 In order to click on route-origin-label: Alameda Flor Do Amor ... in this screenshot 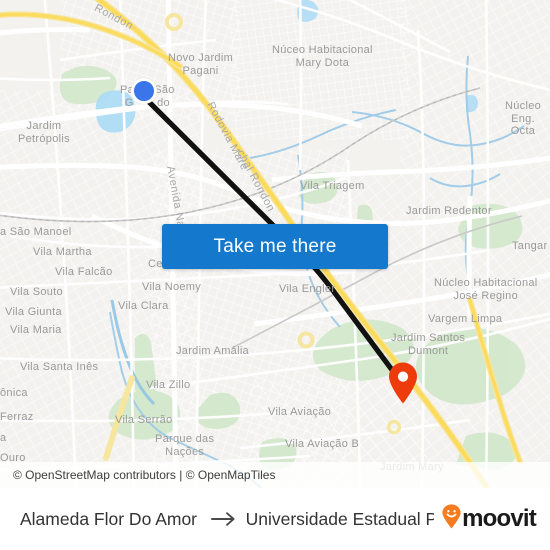, I will do `click(111, 518)`.